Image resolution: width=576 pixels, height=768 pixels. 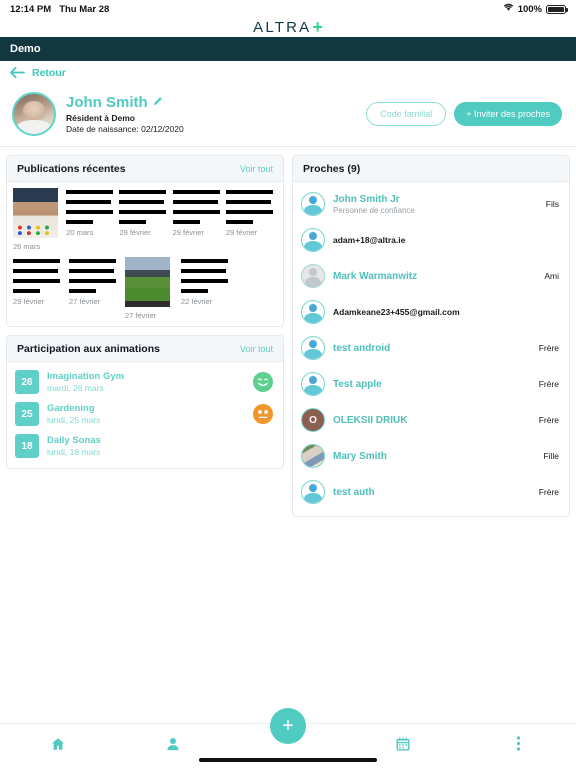 I want to click on list-item: Test apple Frère, so click(x=431, y=384).